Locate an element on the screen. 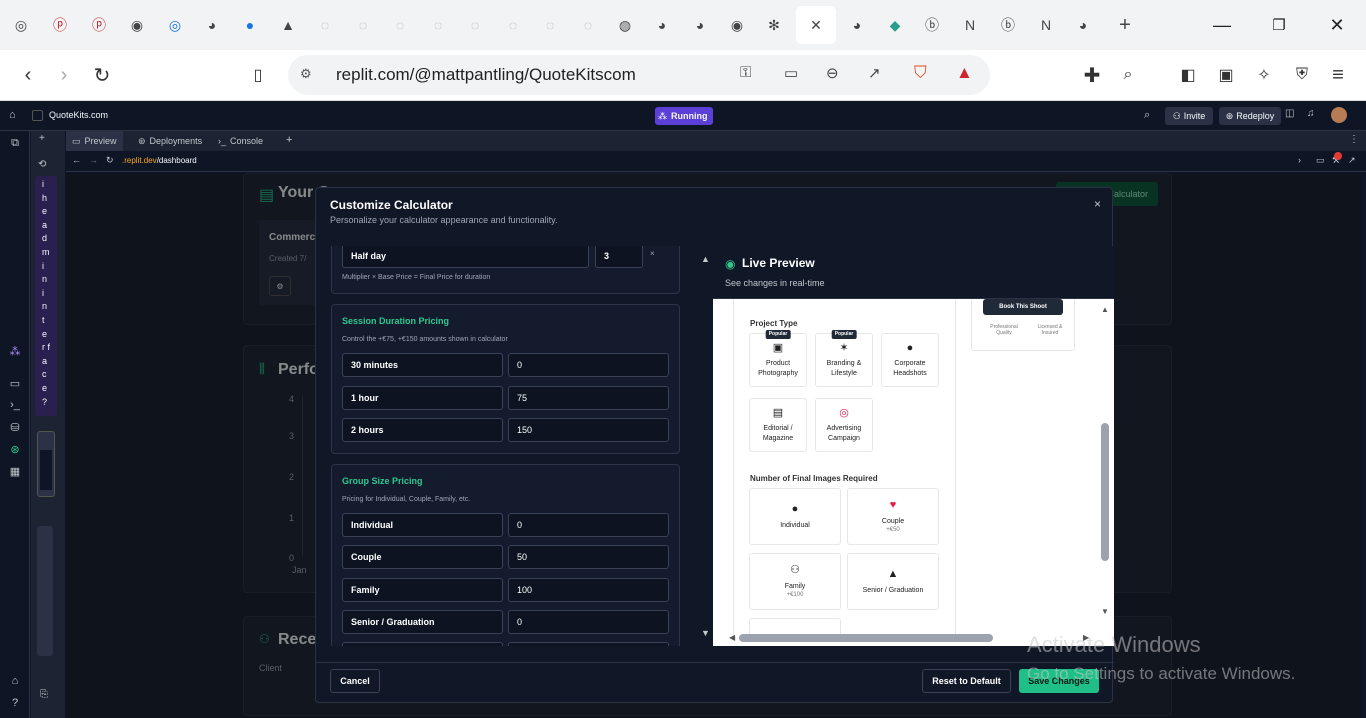  group-option-card: ⚇ Family +€100 is located at coordinates (795, 581).